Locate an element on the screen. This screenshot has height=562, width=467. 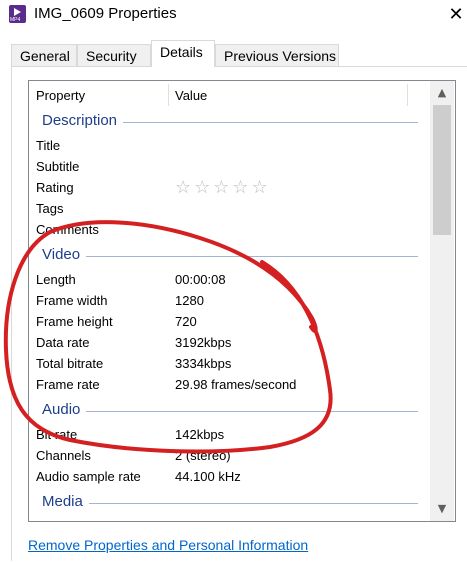
section-audio: Audio is located at coordinates (230, 411).